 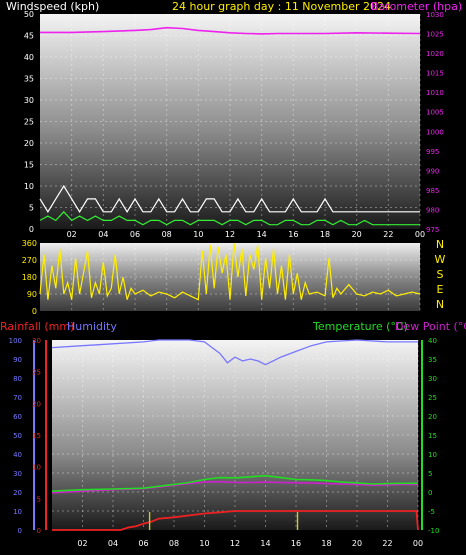 I want to click on temp-tick-label: 10, so click(x=432, y=455).